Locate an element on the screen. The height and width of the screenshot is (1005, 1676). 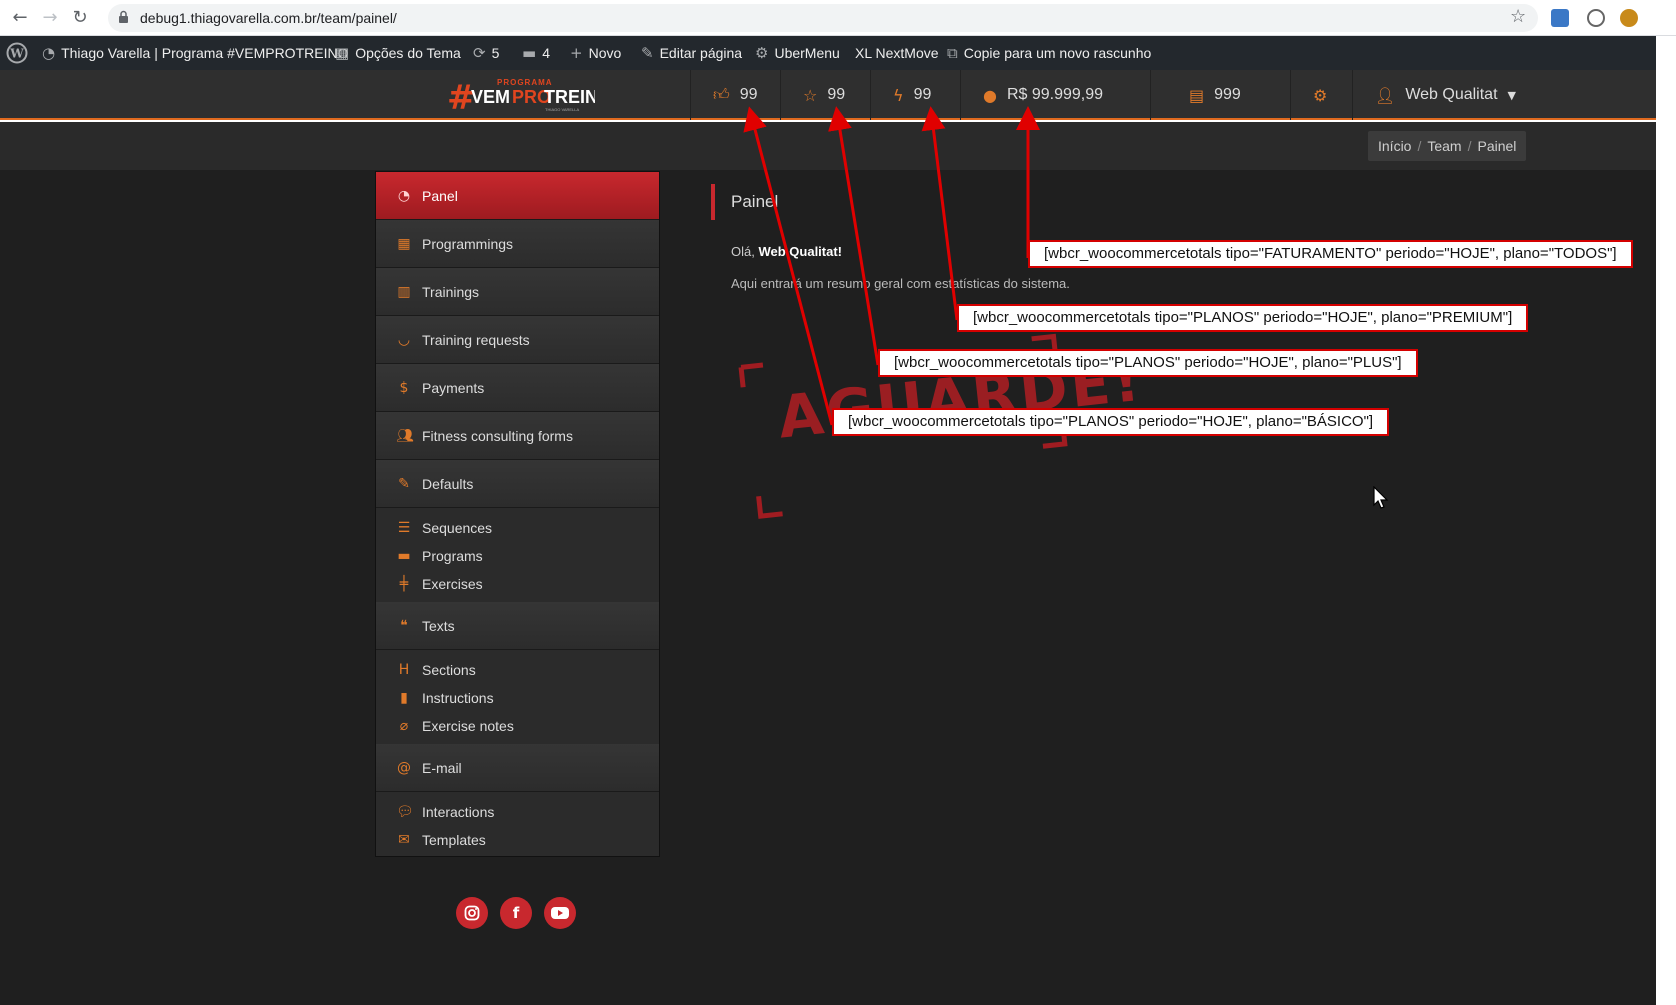
extension-icon is located at coordinates (1560, 18).